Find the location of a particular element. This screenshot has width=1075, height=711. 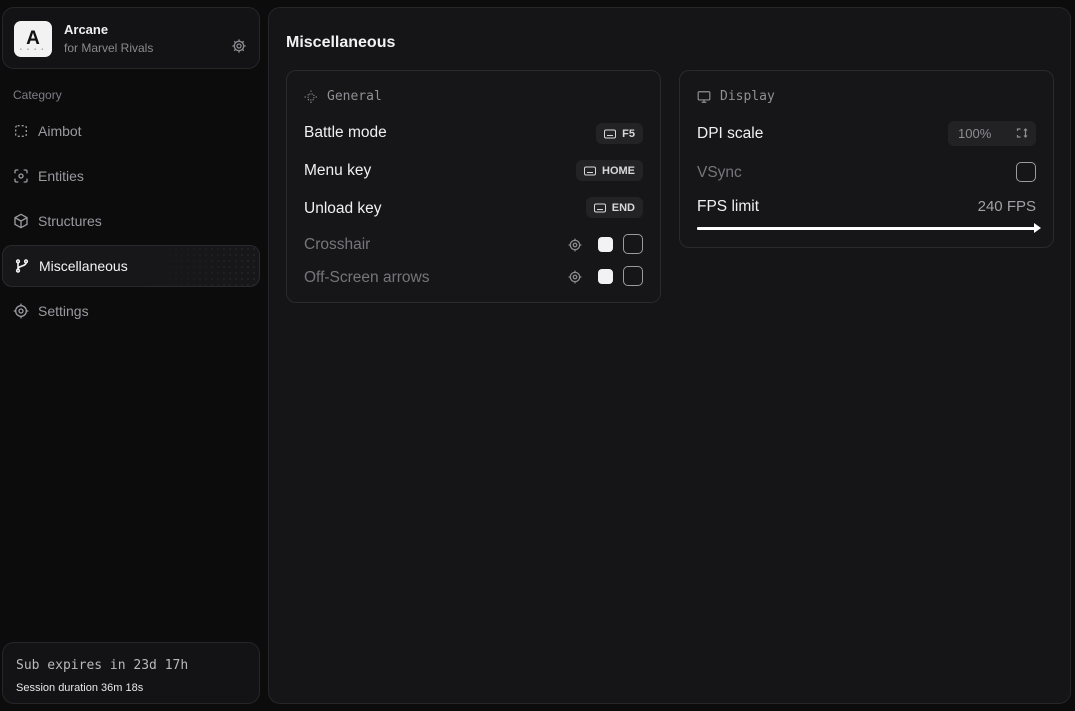

scan-target-icon is located at coordinates (21, 176).